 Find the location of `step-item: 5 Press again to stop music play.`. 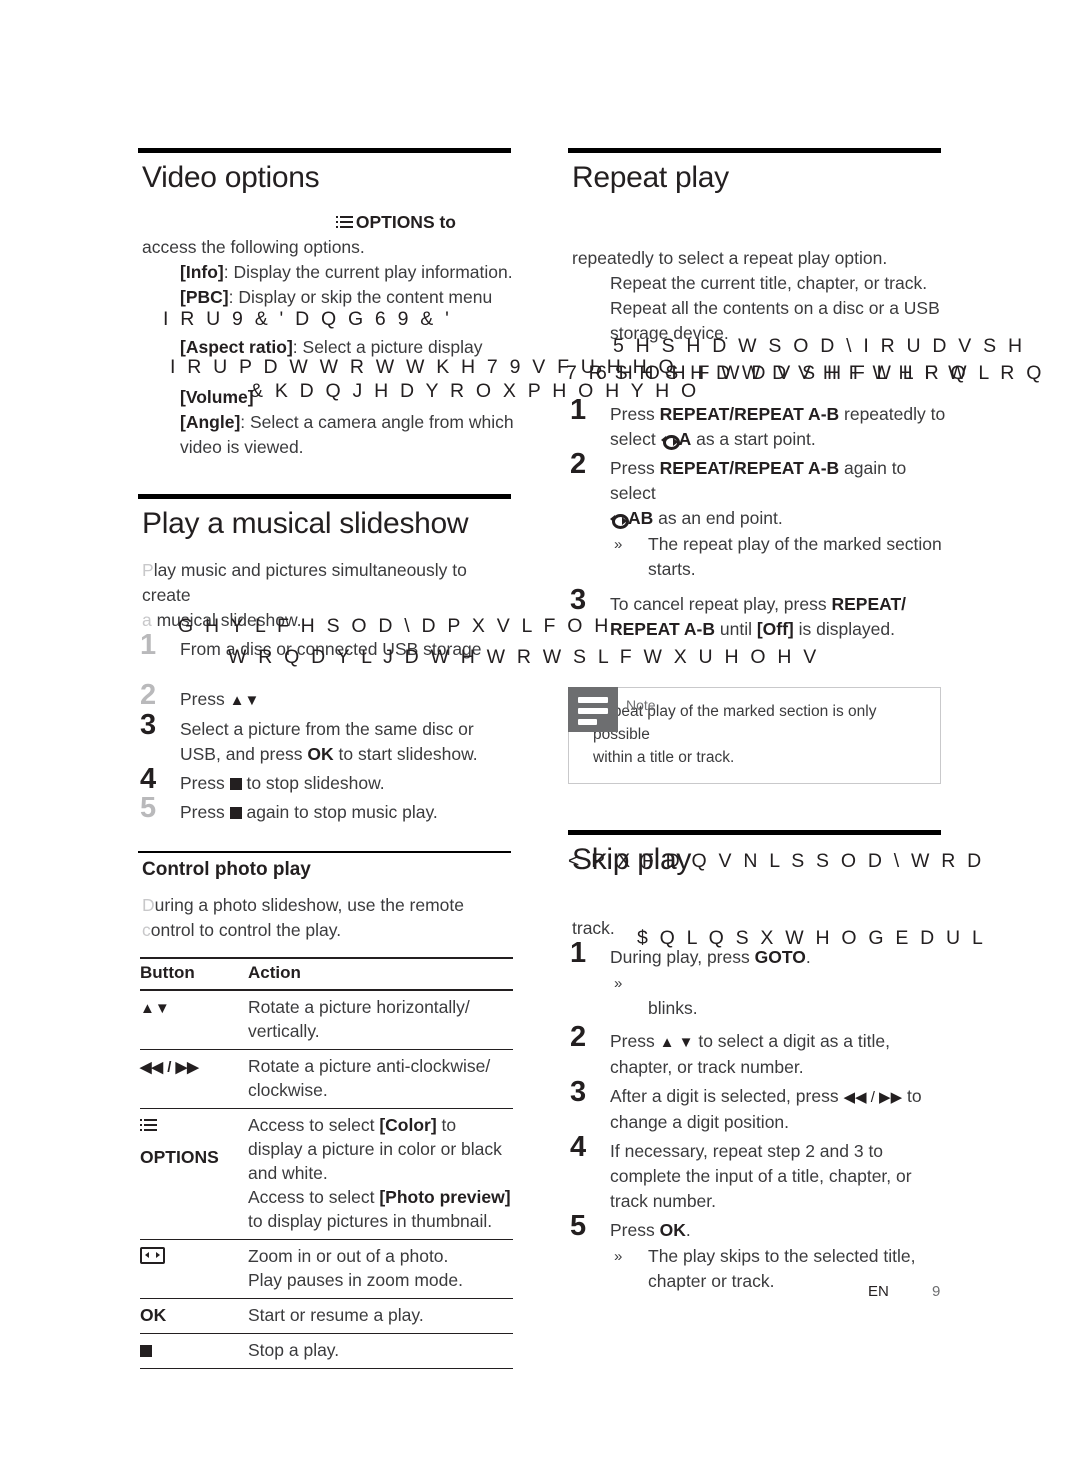

step-item: 5 Press again to stop music play. is located at coordinates (289, 808).